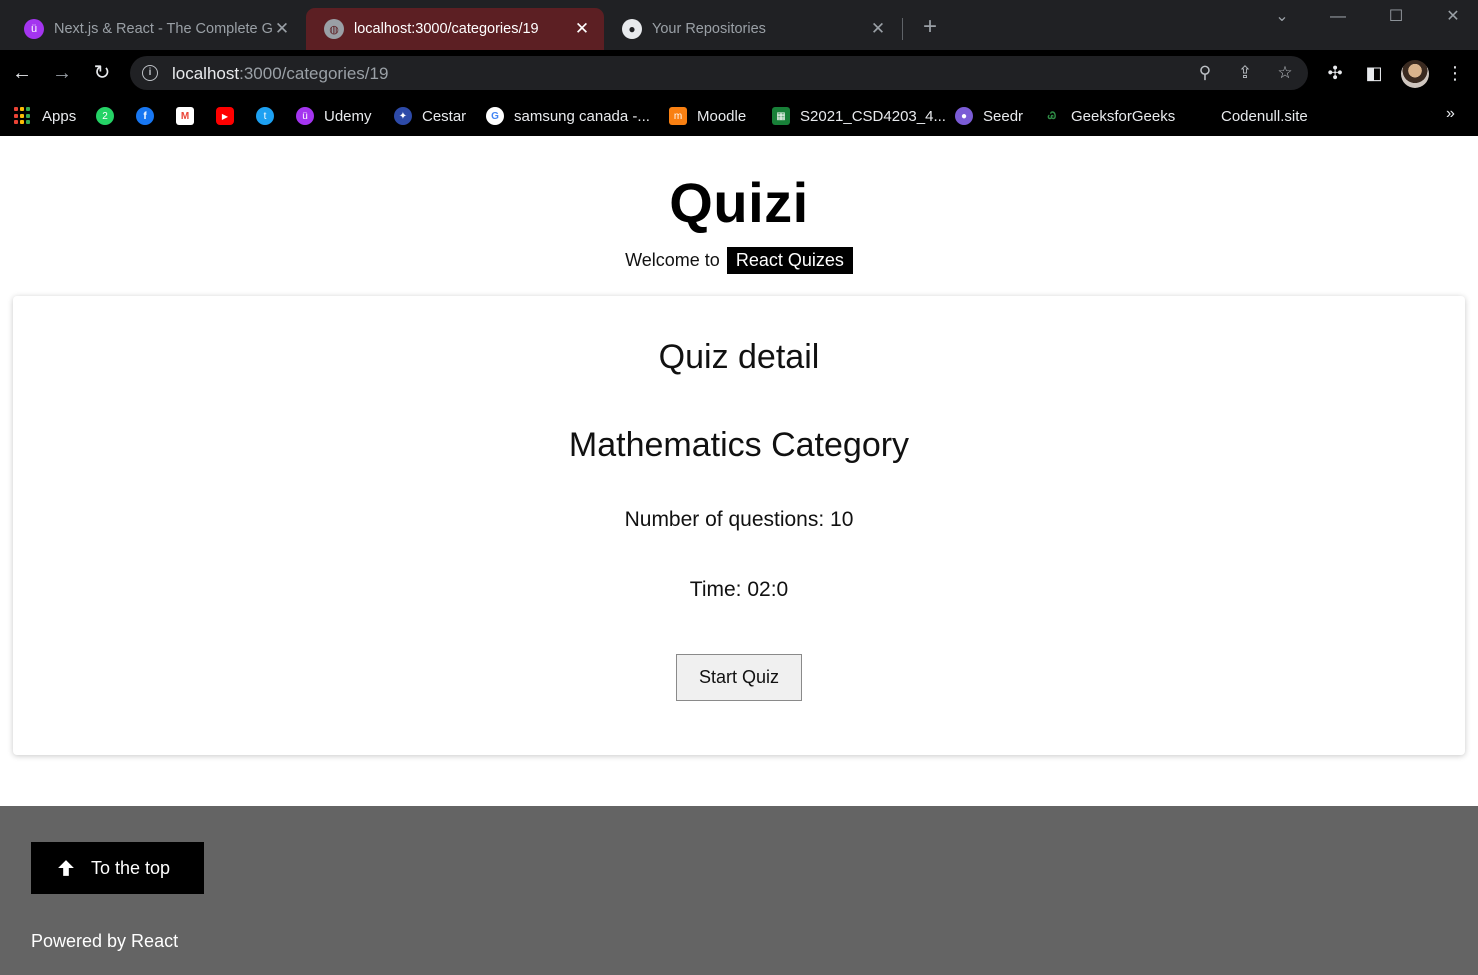 The image size is (1478, 975). What do you see at coordinates (902, 29) in the screenshot?
I see `tab-separator` at bounding box center [902, 29].